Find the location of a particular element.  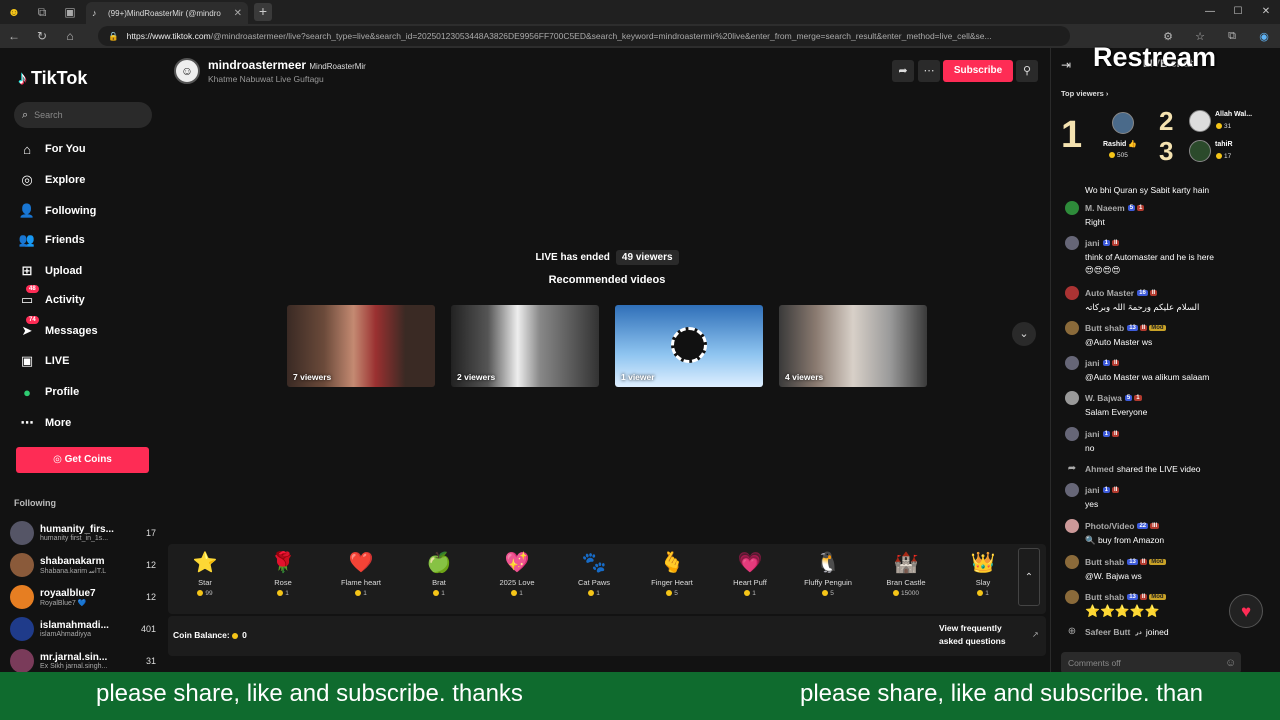

browser-tab-tiktok: ♪ (99+)MindRoasterMir (@mindro ✕ is located at coordinates (167, 13).